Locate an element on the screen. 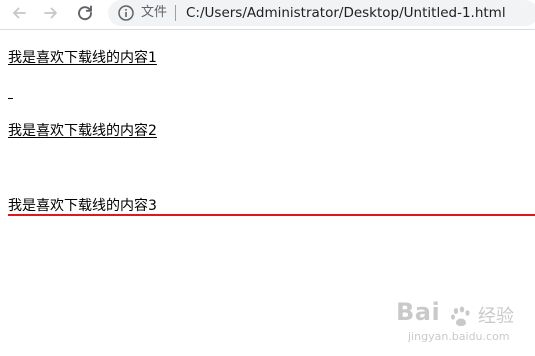  scheme-label: 文件 is located at coordinates (154, 12).